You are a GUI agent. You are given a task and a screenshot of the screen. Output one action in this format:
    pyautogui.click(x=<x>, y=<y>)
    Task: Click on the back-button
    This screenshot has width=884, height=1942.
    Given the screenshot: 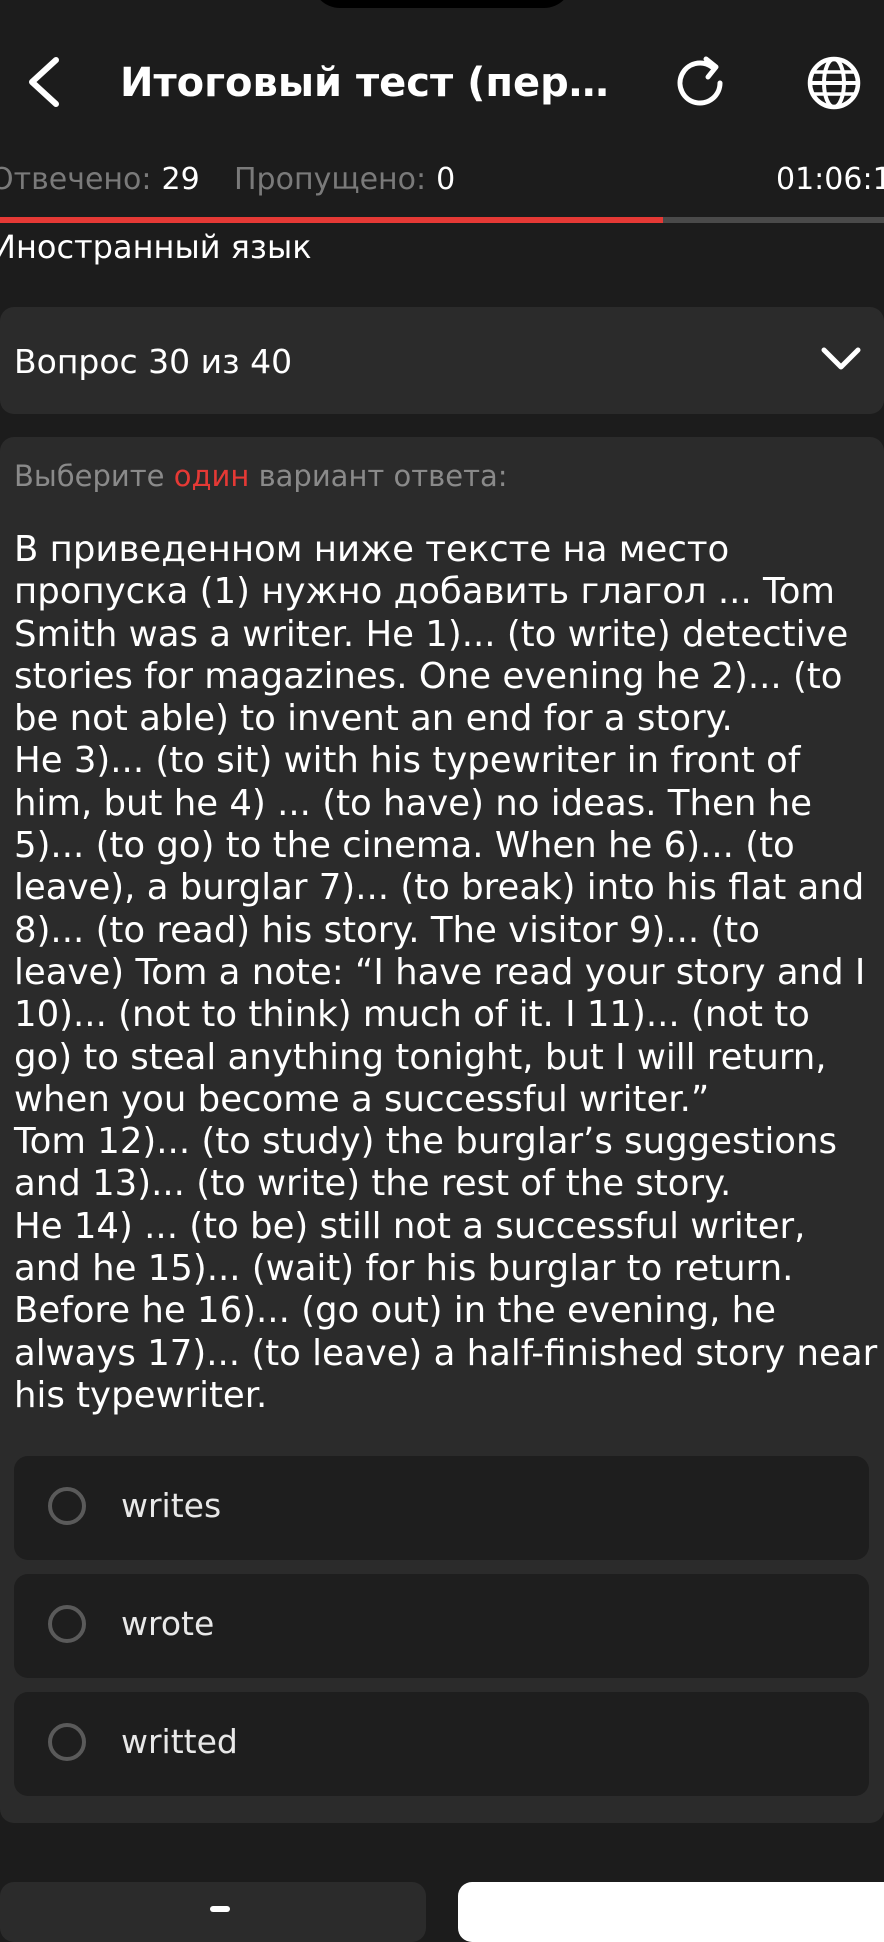 What is the action you would take?
    pyautogui.click(x=47, y=82)
    